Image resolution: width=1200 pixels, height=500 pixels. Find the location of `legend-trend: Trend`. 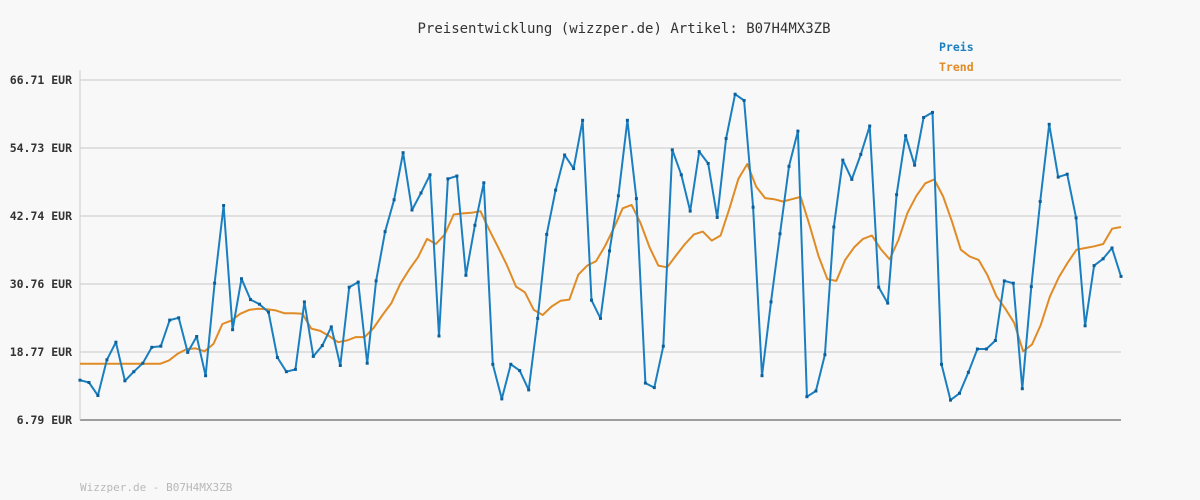

legend-trend: Trend is located at coordinates (956, 67).